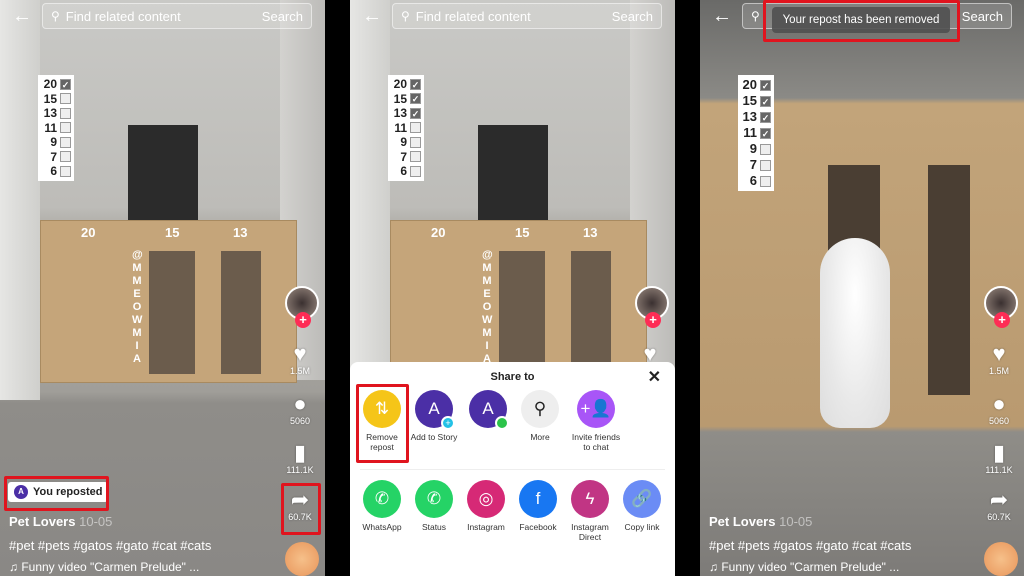  What do you see at coordinates (642, 499) in the screenshot?
I see `link-icon: 🔗` at bounding box center [642, 499].